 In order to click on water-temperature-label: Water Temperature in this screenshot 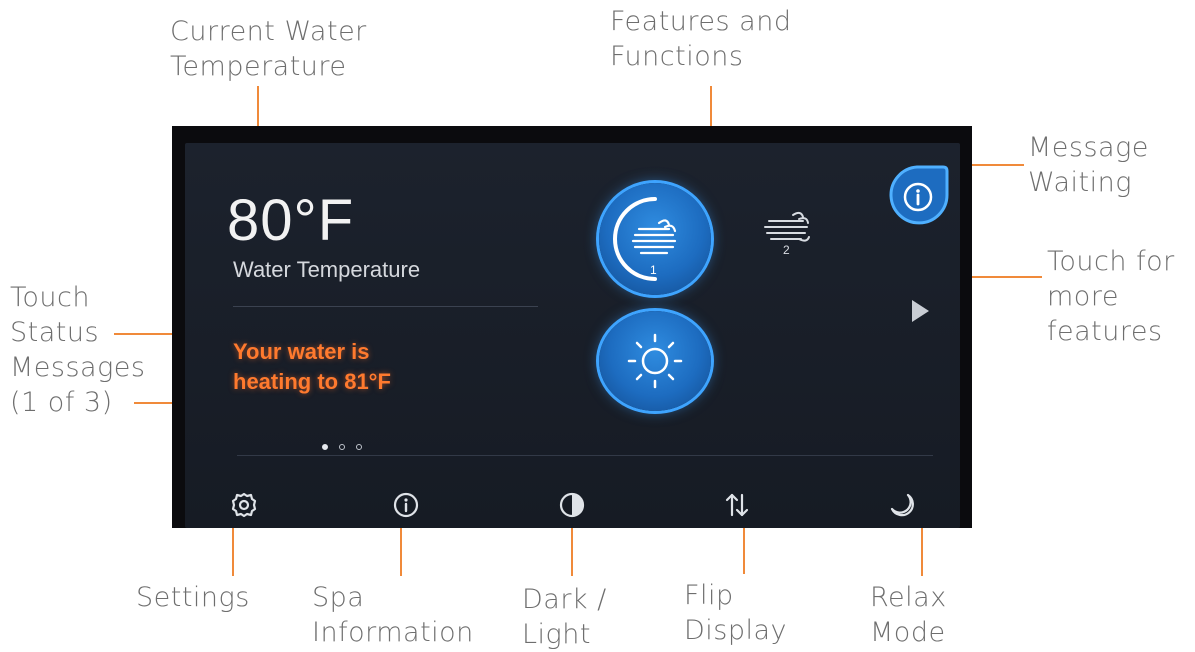, I will do `click(327, 269)`.